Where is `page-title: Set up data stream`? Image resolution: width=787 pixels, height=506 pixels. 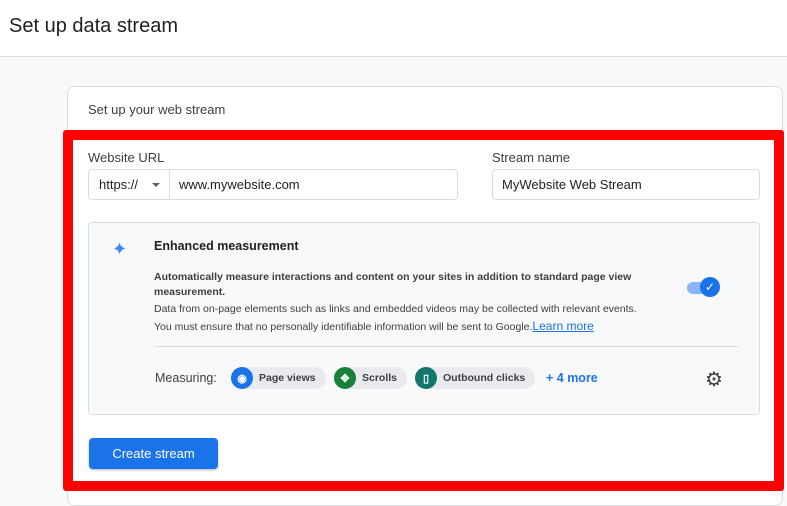
page-title: Set up data stream is located at coordinates (93, 26).